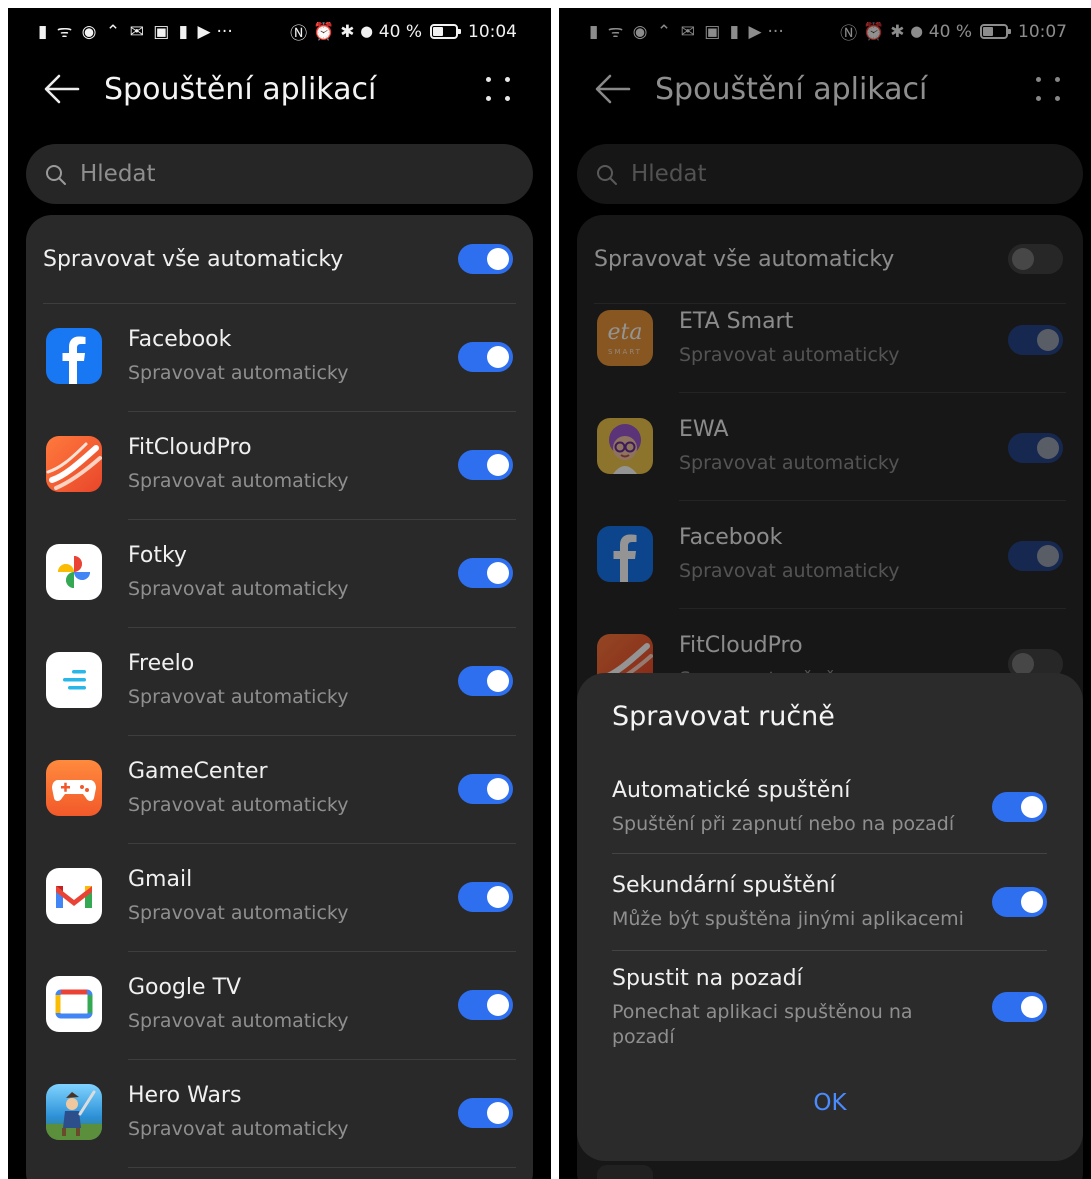  What do you see at coordinates (1019, 902) in the screenshot?
I see `secondary-launch-toggle` at bounding box center [1019, 902].